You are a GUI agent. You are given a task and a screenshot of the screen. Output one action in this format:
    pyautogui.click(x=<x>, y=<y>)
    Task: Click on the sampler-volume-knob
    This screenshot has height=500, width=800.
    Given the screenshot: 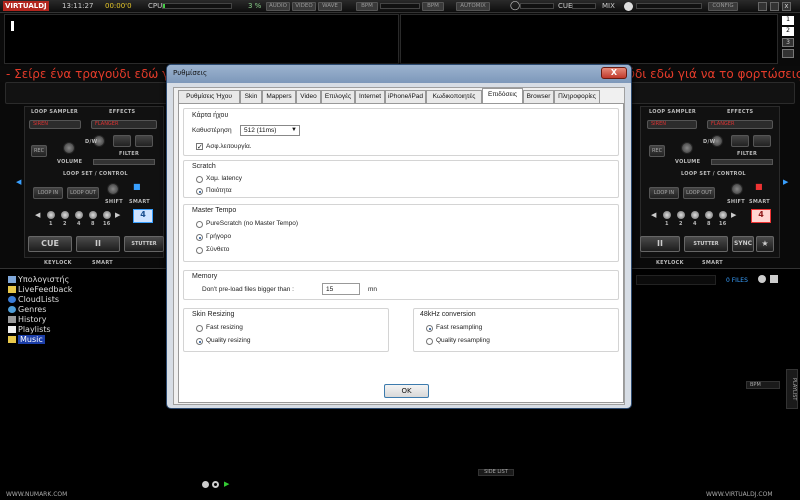 What is the action you would take?
    pyautogui.click(x=69, y=148)
    